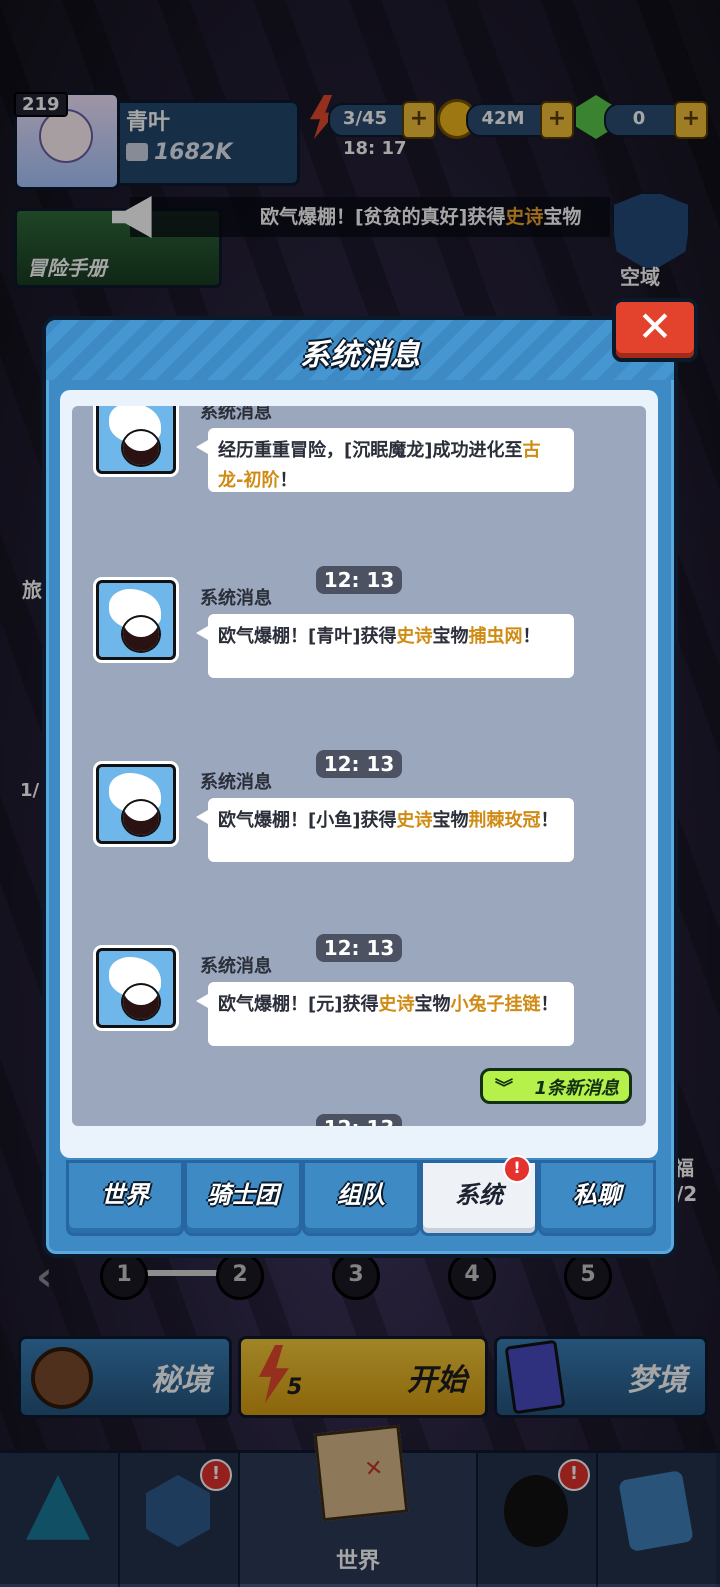 The height and width of the screenshot is (1587, 720). What do you see at coordinates (360, 355) in the screenshot?
I see `modal-title: 系统消息` at bounding box center [360, 355].